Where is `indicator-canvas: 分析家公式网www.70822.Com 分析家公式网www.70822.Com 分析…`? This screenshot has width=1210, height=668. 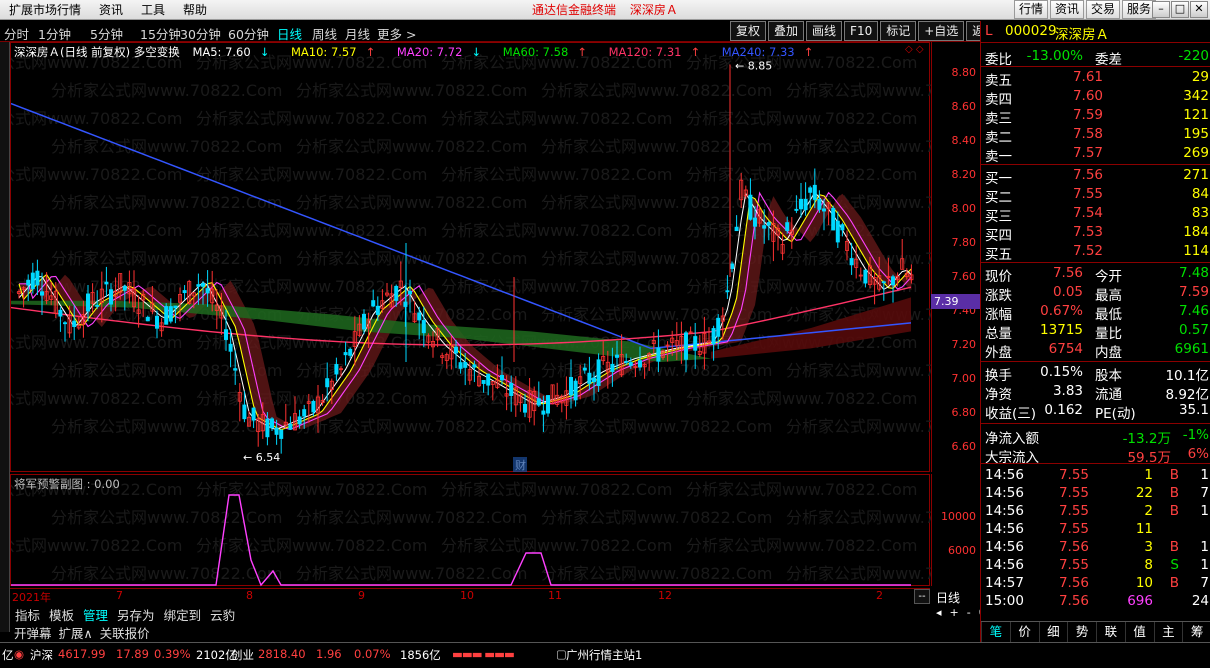 indicator-canvas: 分析家公式网www.70822.Com 分析家公式网www.70822.Com 分析… is located at coordinates (508, 531).